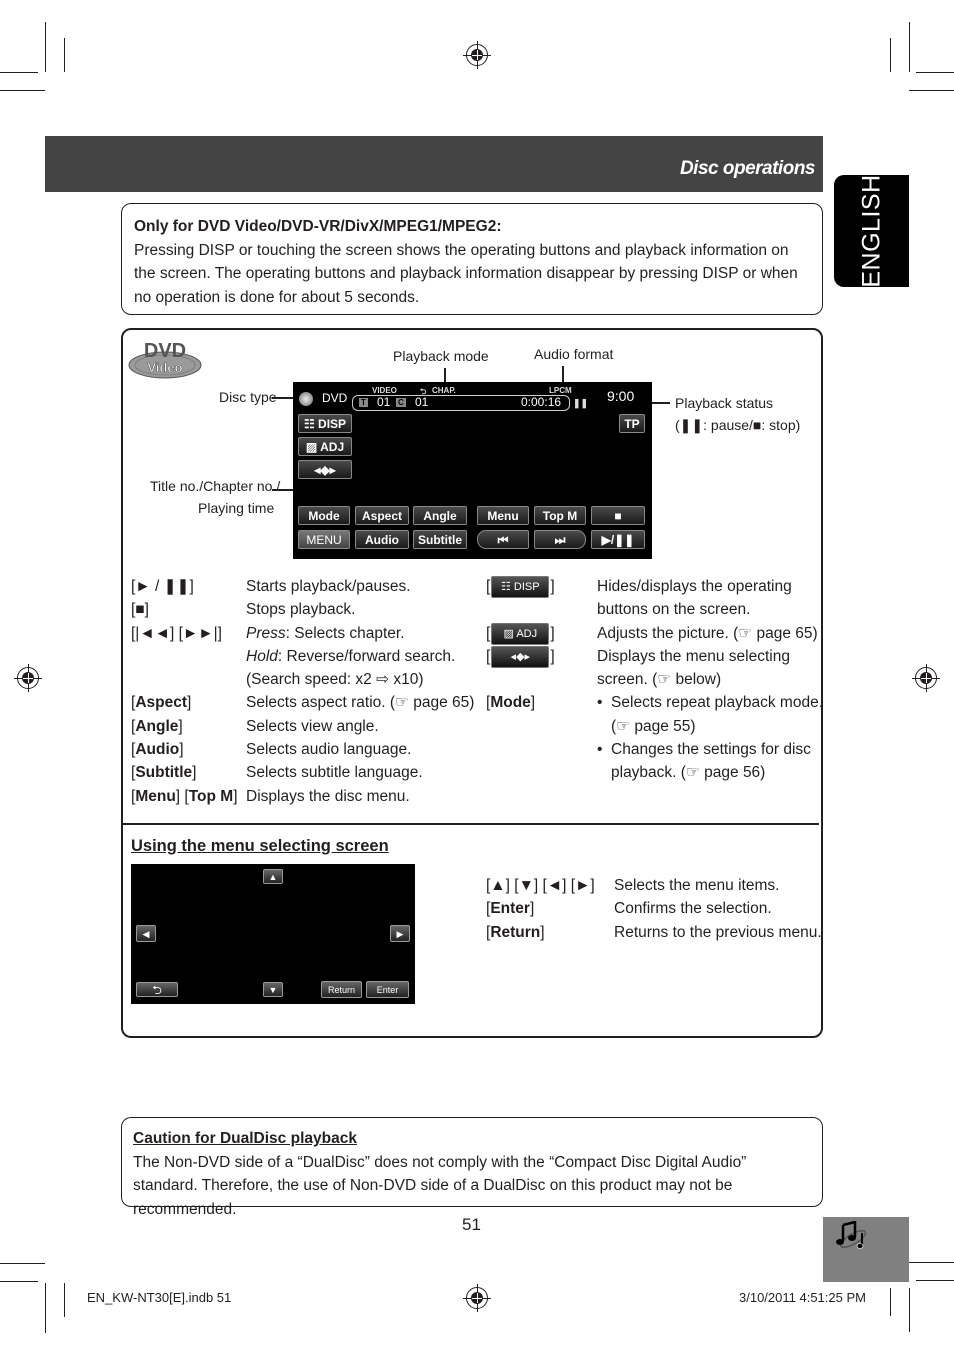 The height and width of the screenshot is (1354, 954). Describe the element at coordinates (341, 989) in the screenshot. I see `return-button: Return` at that location.